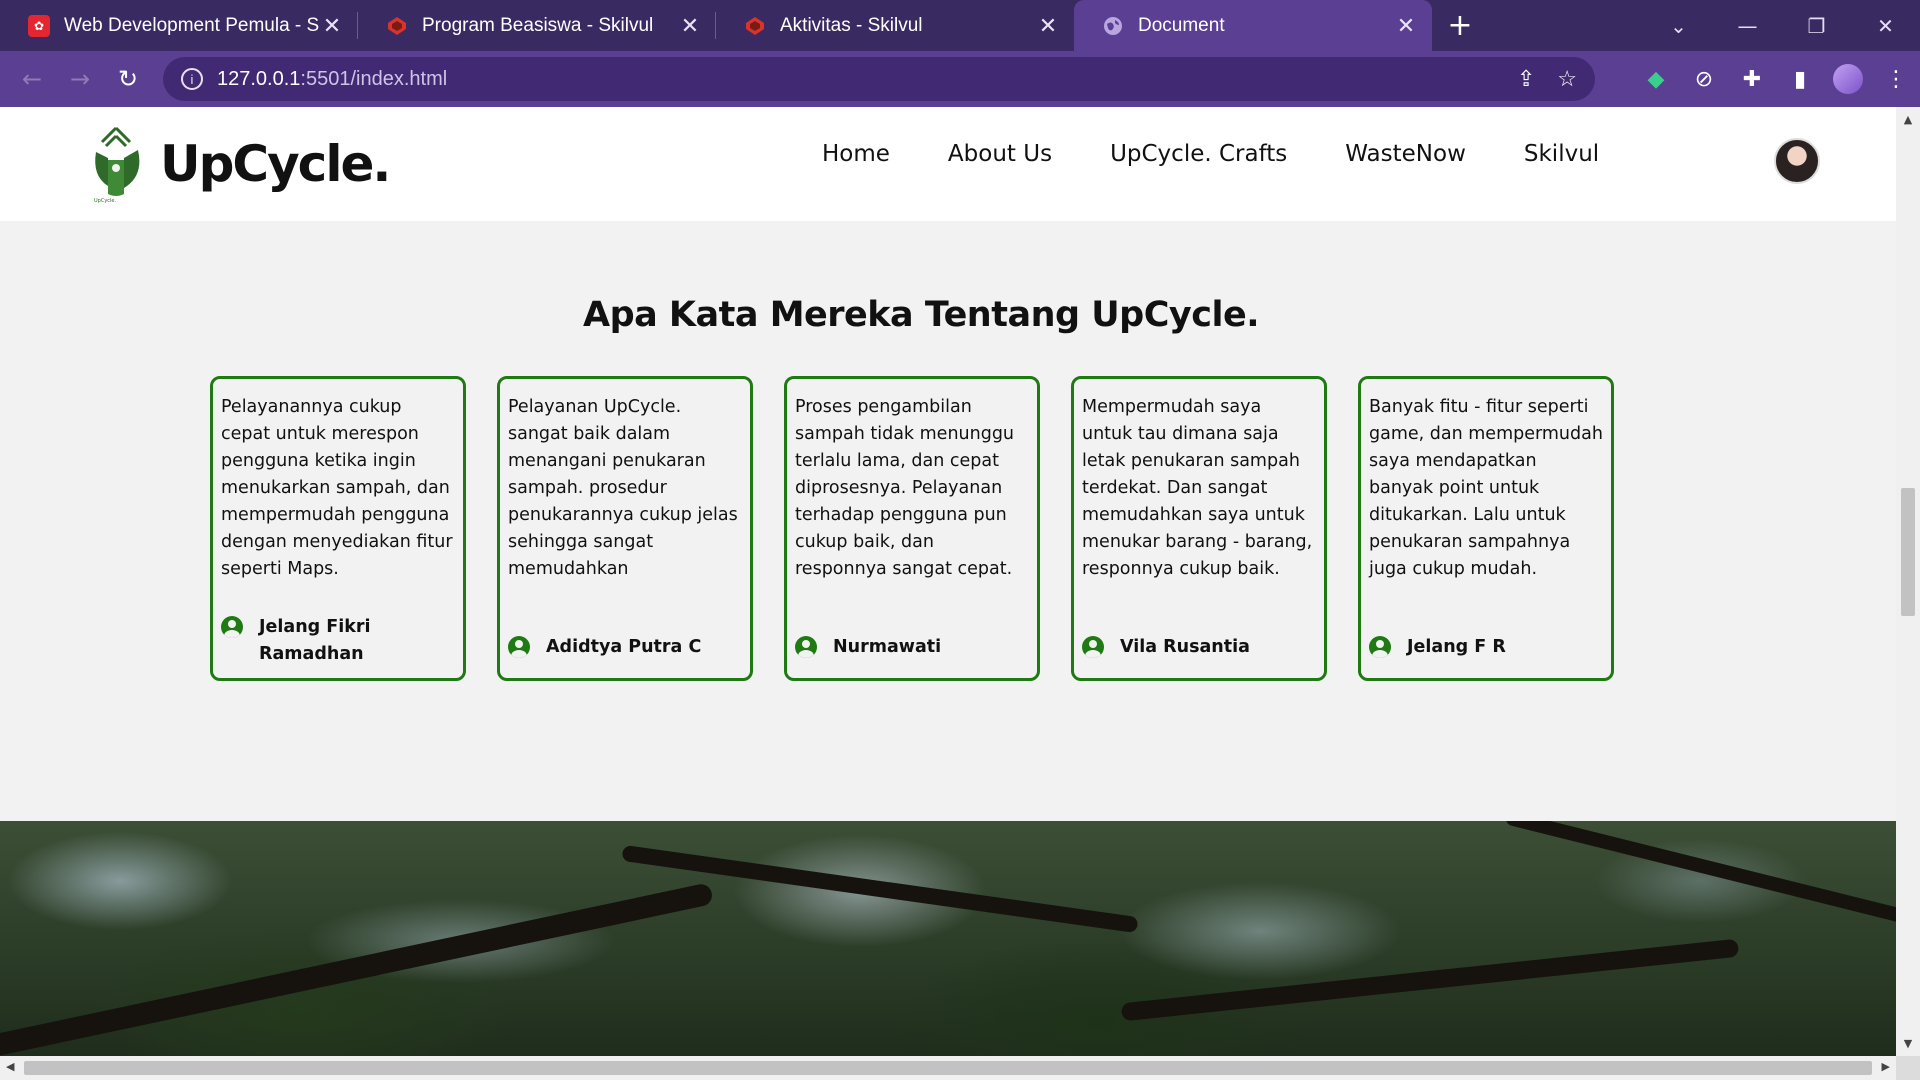 The width and height of the screenshot is (1920, 1080). I want to click on site-logo: UpCycle. UpCycle., so click(240, 164).